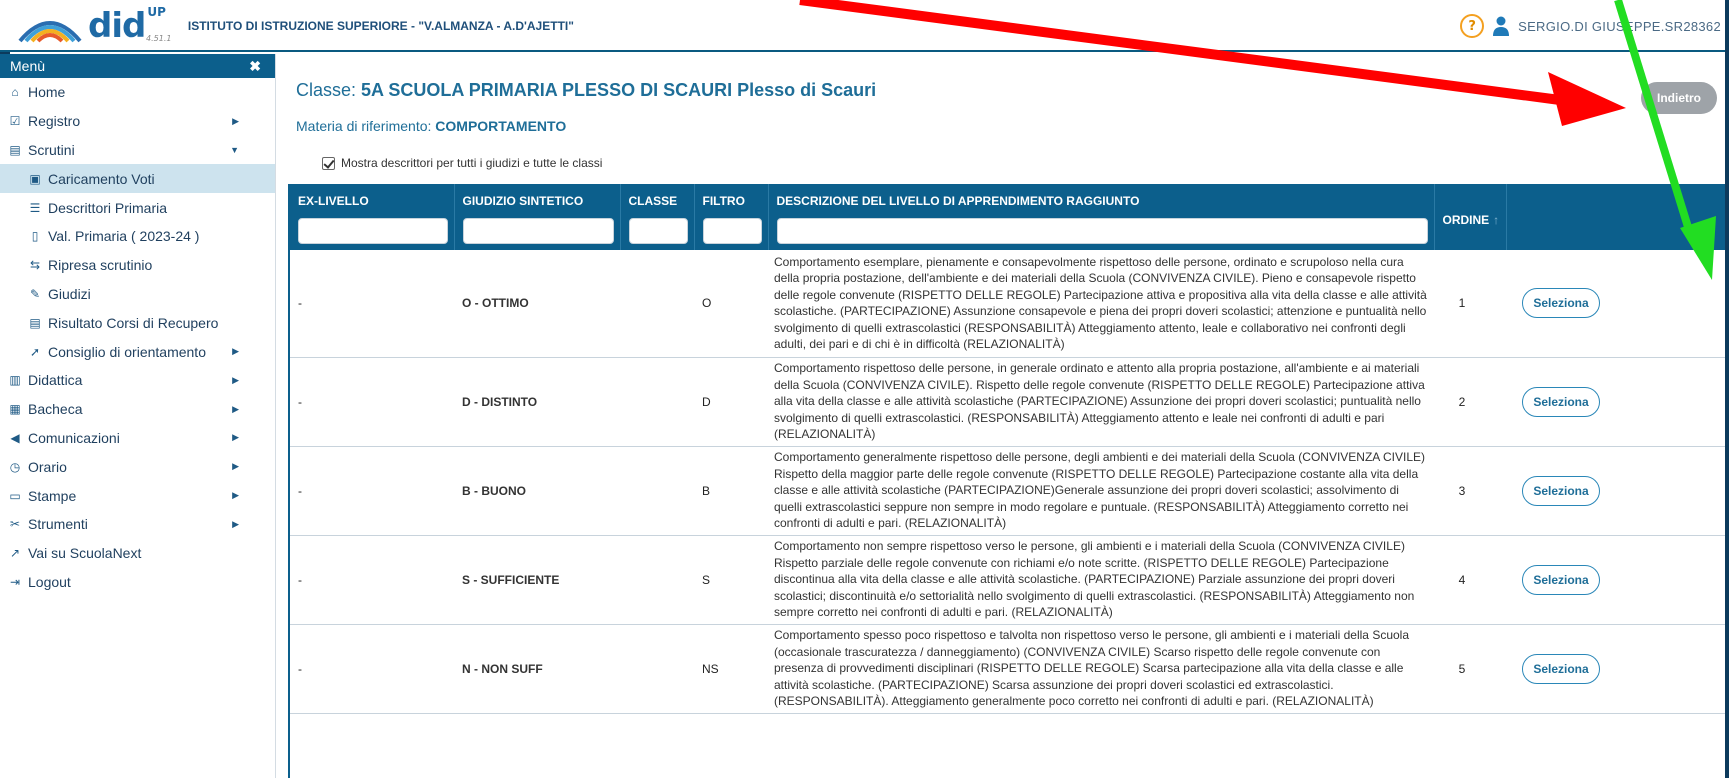 This screenshot has height=778, width=1729. Describe the element at coordinates (100, 265) in the screenshot. I see `sidebar-item-label: Ripresa scrutinio` at that location.